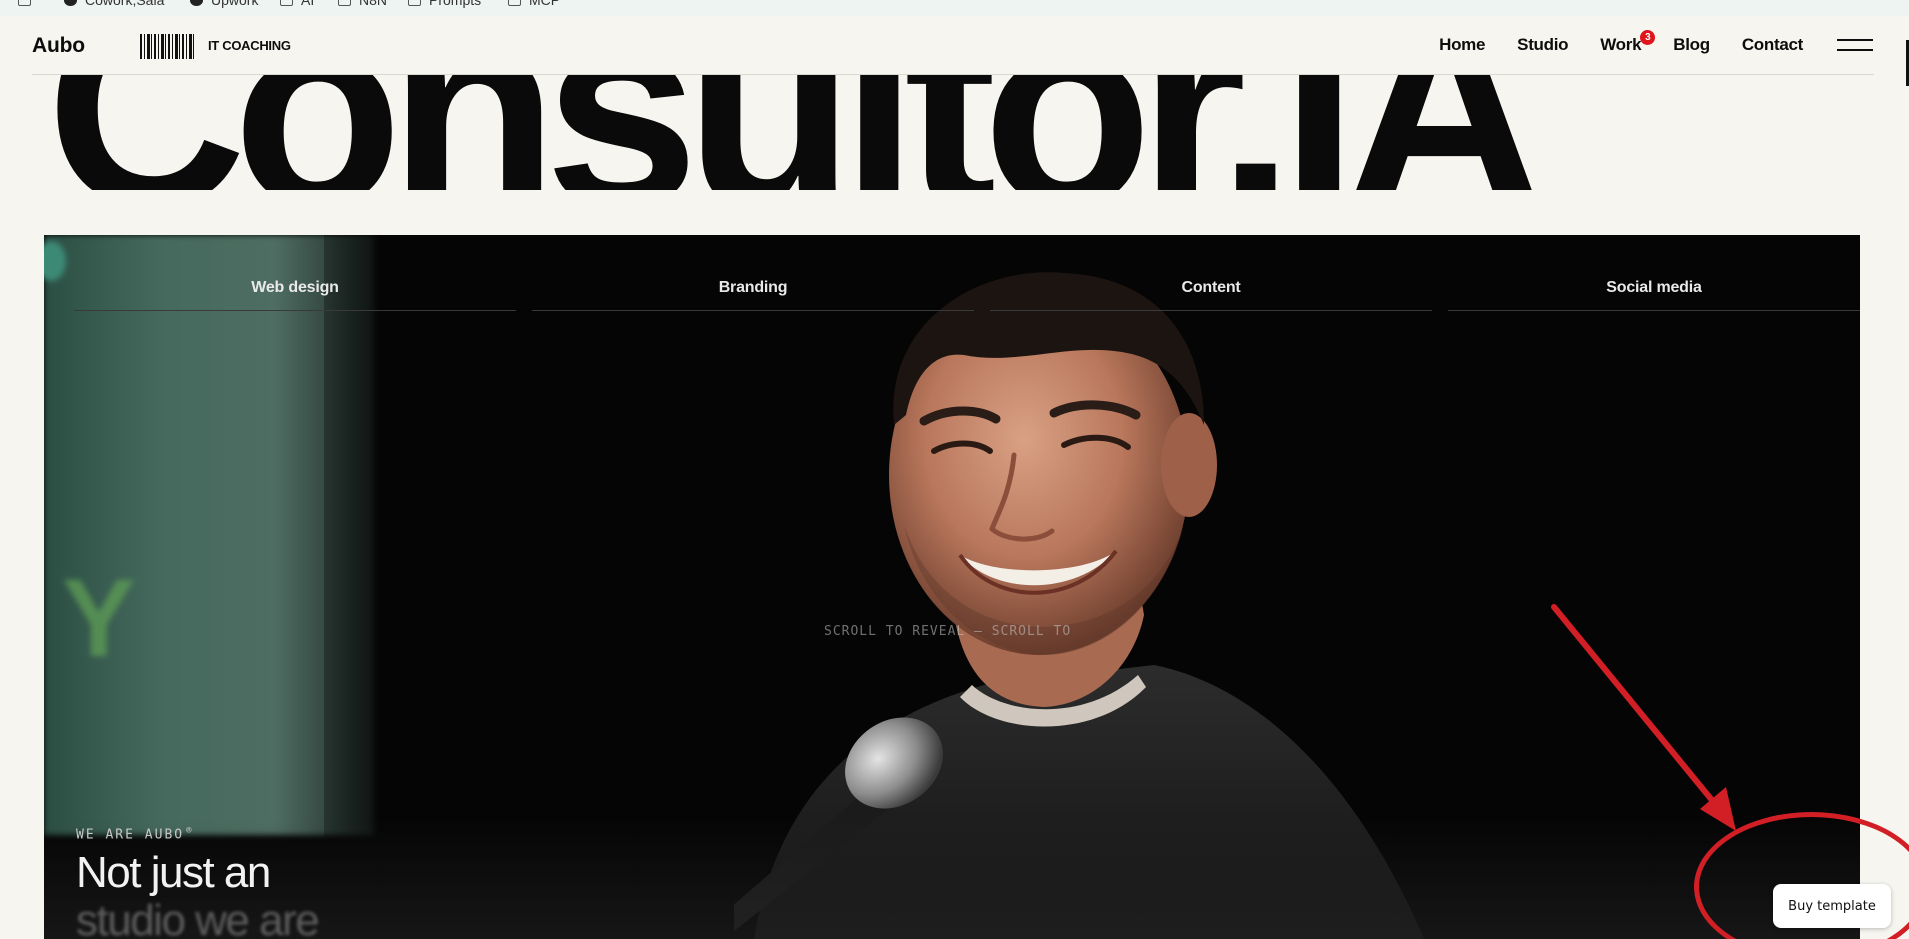 Image resolution: width=1909 pixels, height=939 pixels. I want to click on hamburger-menu-icon, so click(1855, 45).